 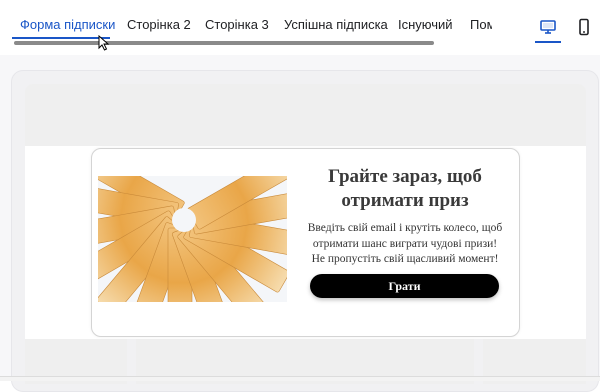 I want to click on tabs-scrollbar, so click(x=224, y=43).